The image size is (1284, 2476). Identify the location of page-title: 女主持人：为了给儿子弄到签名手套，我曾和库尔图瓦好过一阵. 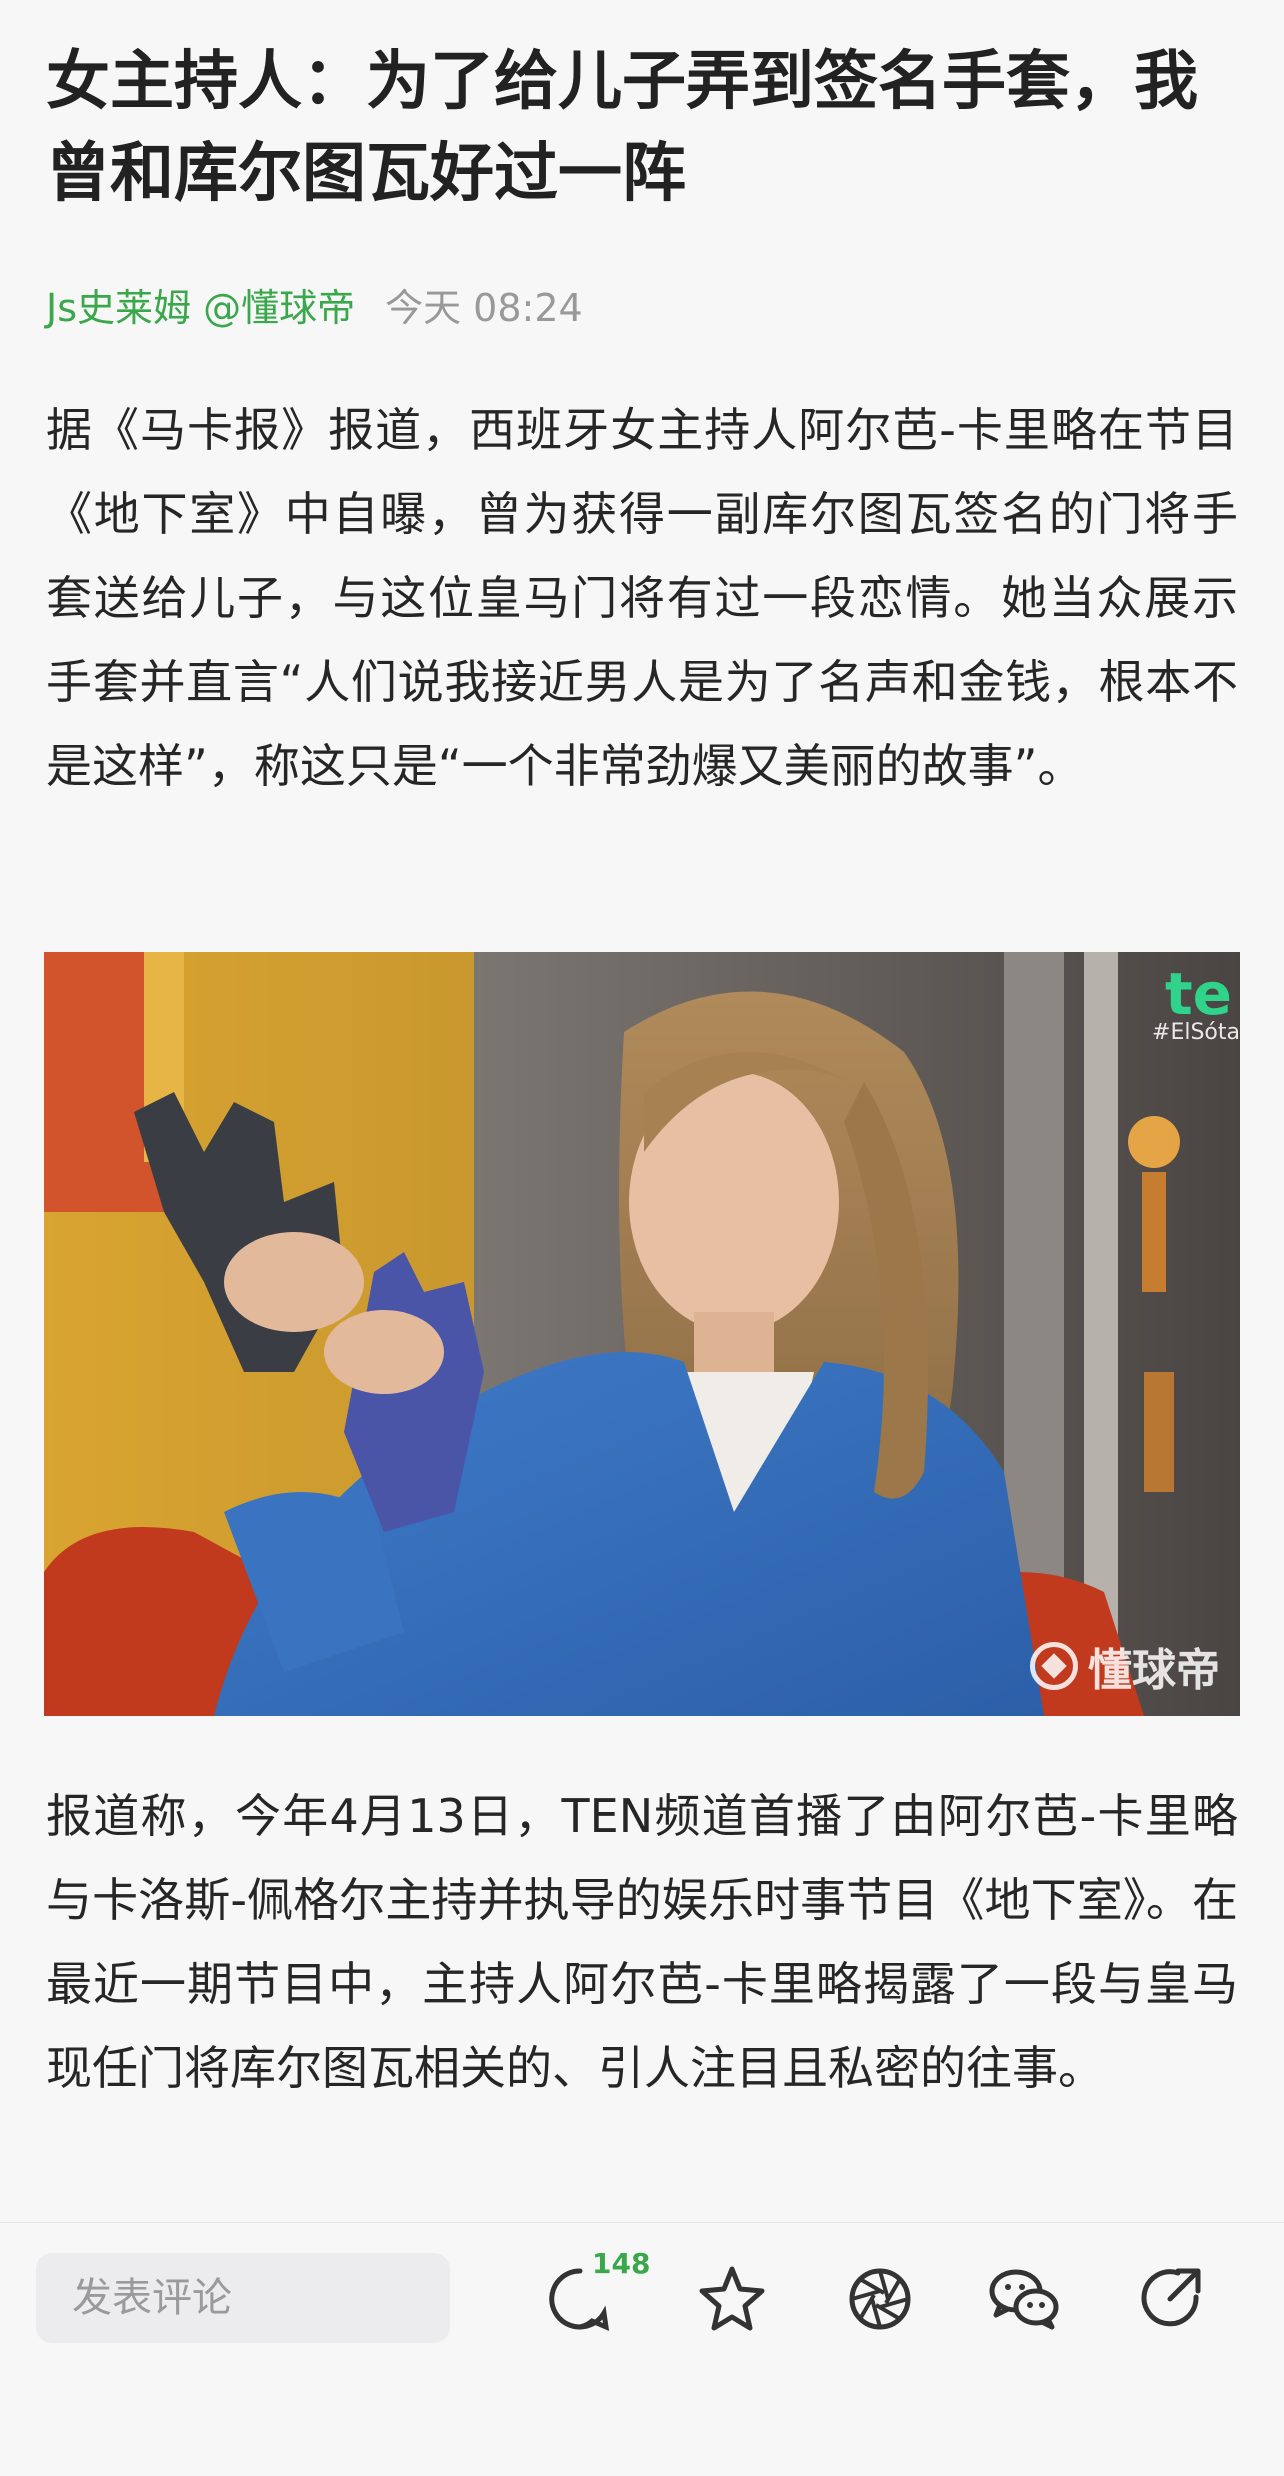
(622, 128).